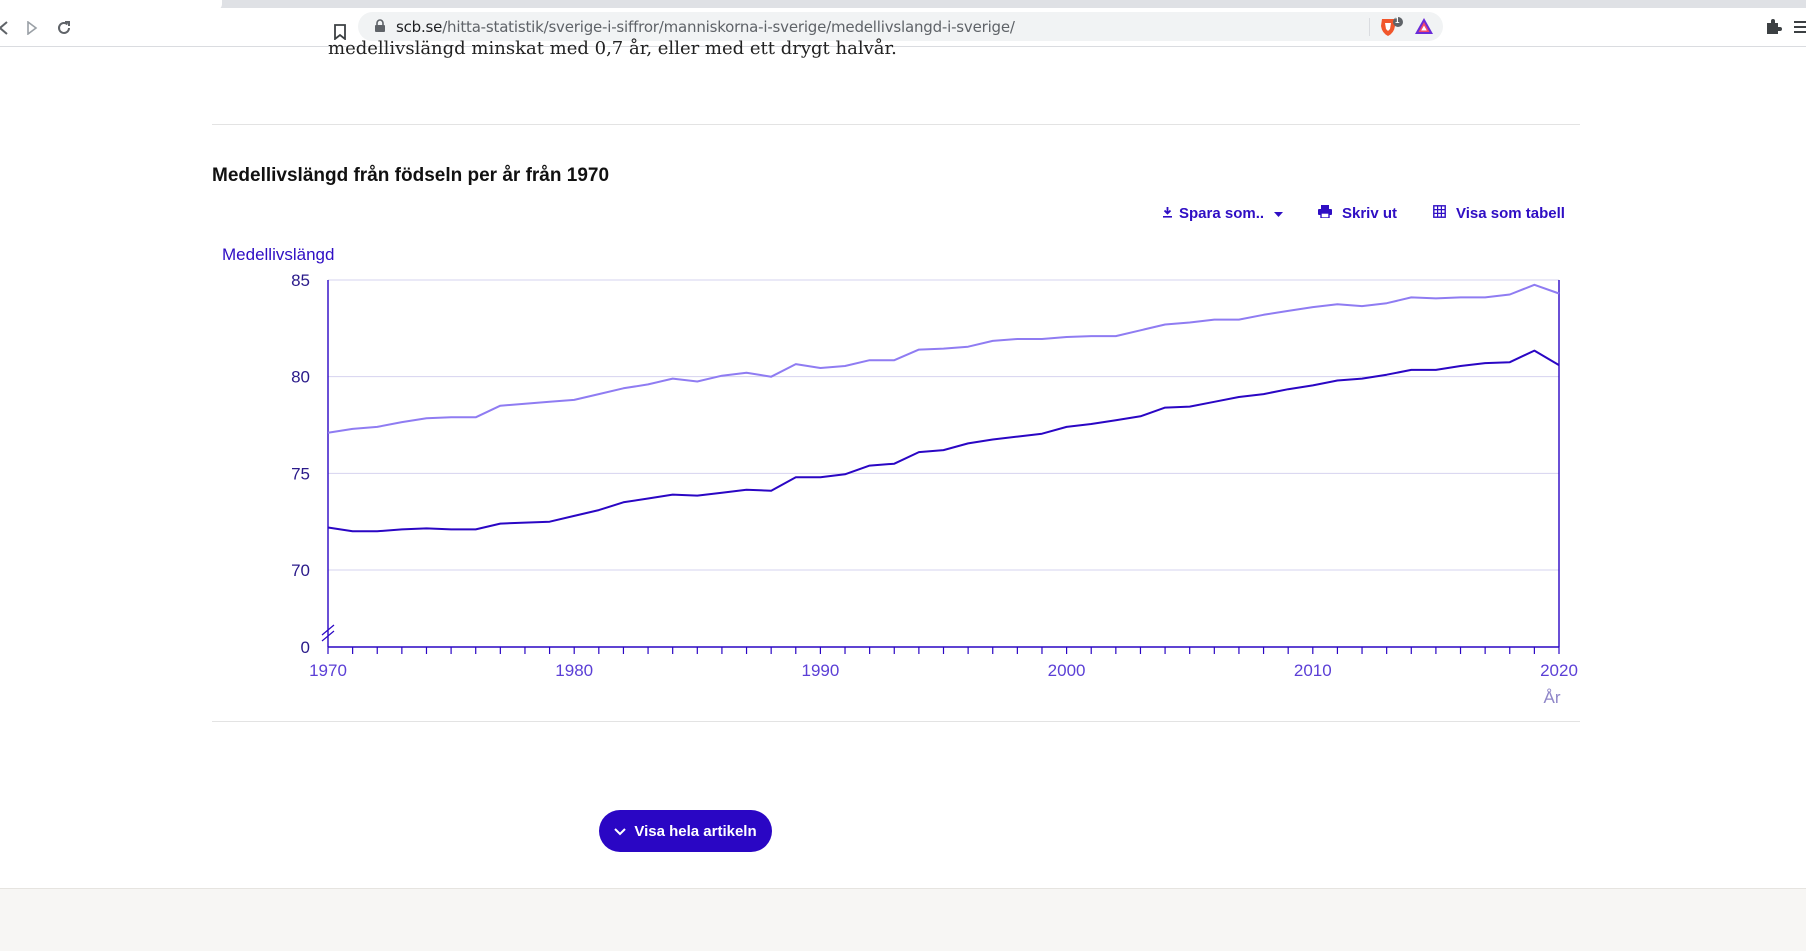 Image resolution: width=1806 pixels, height=951 pixels. I want to click on show-full-article-button: Visa hela artikeln, so click(685, 831).